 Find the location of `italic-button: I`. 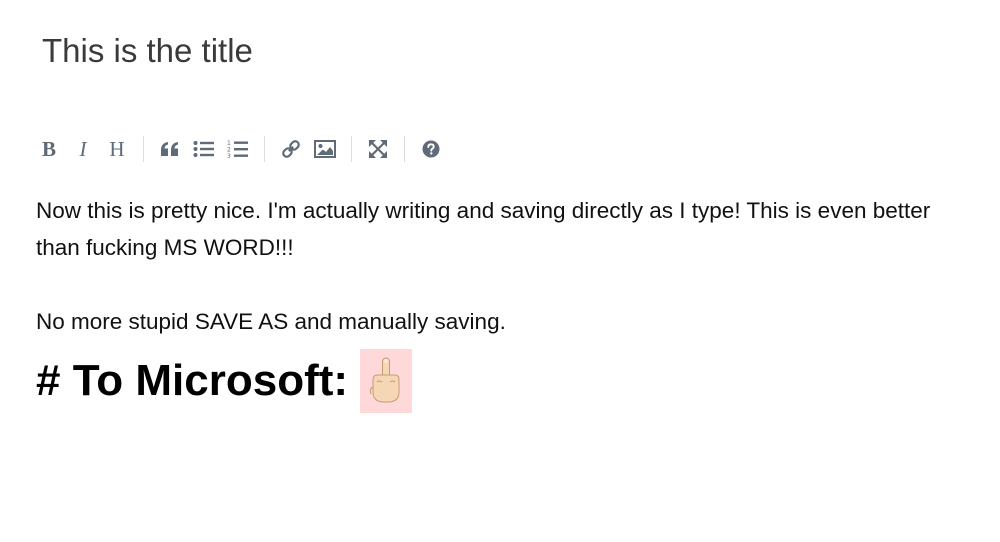

italic-button: I is located at coordinates (83, 149).